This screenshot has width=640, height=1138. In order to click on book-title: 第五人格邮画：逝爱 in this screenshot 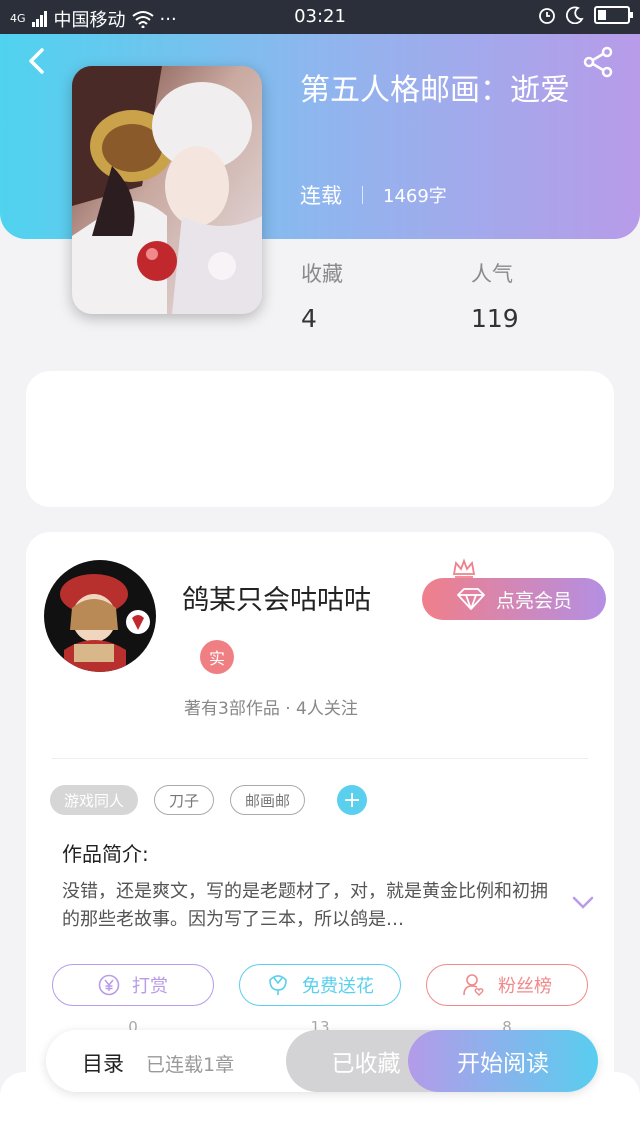, I will do `click(435, 90)`.